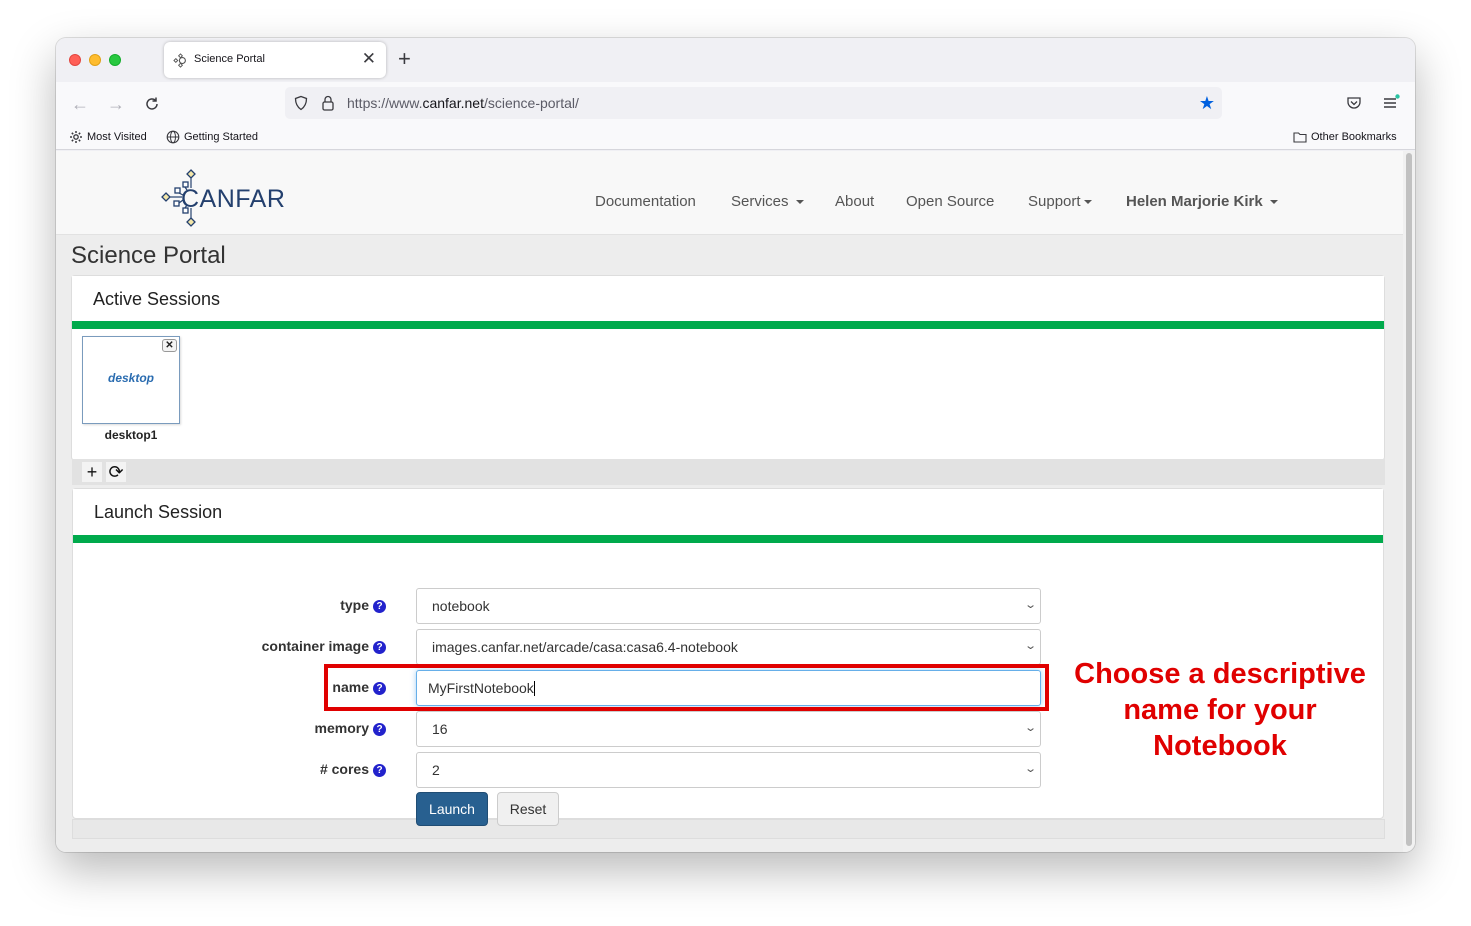 This screenshot has height=926, width=1471. What do you see at coordinates (753, 103) in the screenshot?
I see `url-bar: https://www.canfar.net/science-portal/ ★` at bounding box center [753, 103].